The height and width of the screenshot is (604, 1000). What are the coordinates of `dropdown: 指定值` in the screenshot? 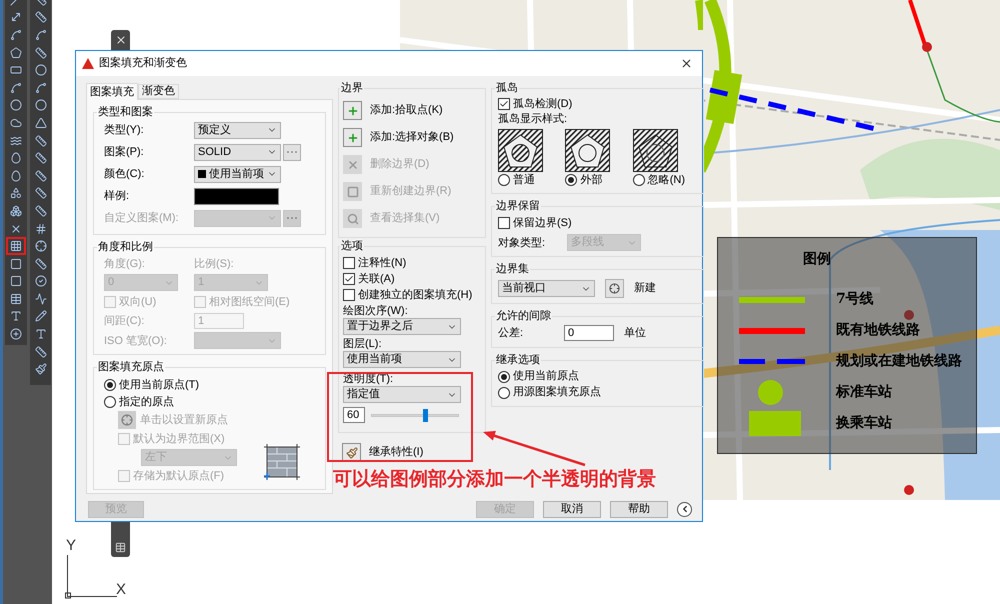 It's located at (402, 394).